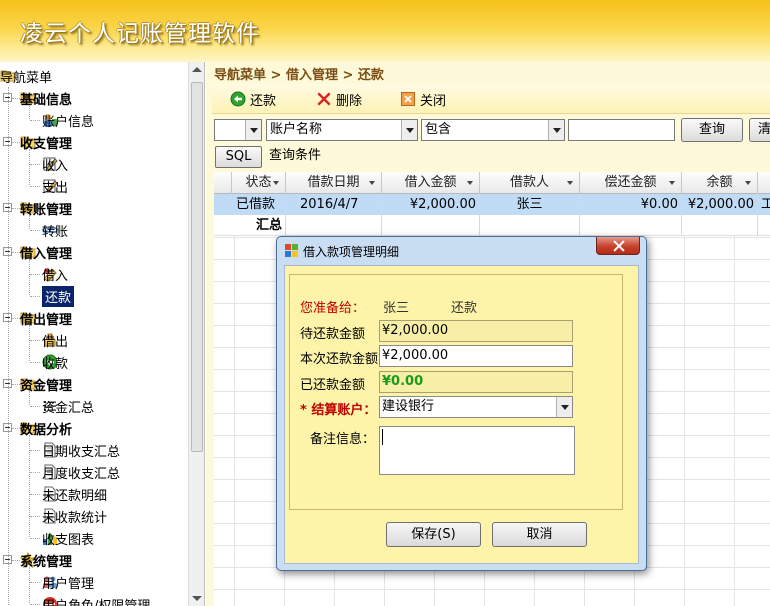 The width and height of the screenshot is (770, 606). I want to click on scroll-down-icon, so click(197, 598).